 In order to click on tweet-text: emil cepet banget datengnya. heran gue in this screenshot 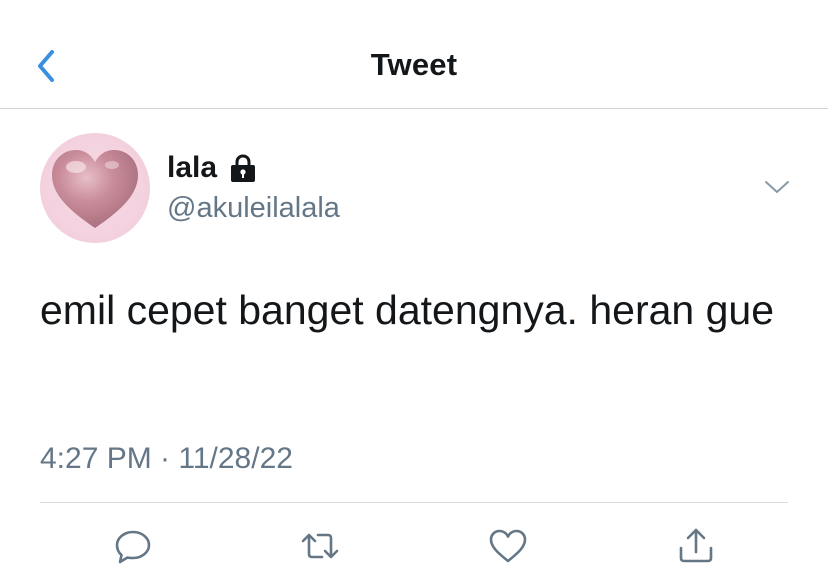, I will do `click(407, 310)`.